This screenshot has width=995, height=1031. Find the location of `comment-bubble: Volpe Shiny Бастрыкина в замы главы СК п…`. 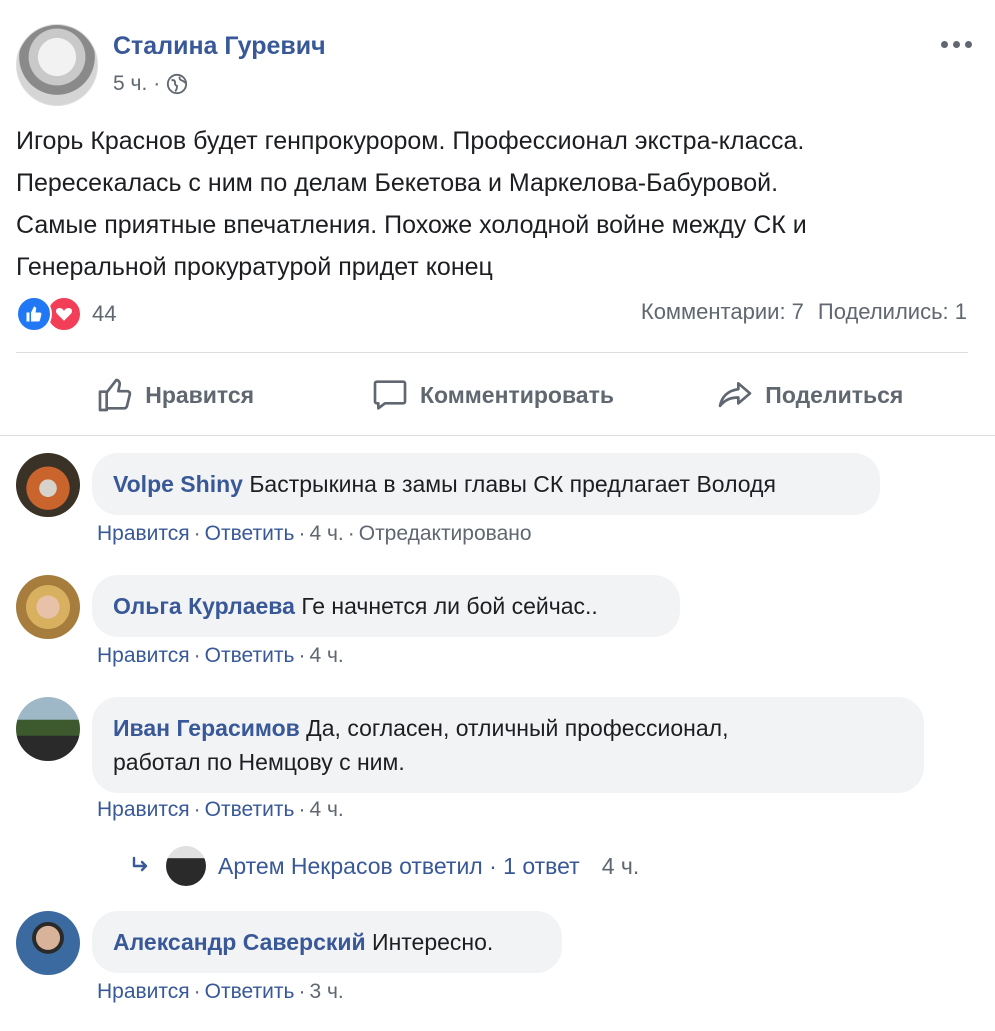

comment-bubble: Volpe Shiny Бастрыкина в замы главы СК п… is located at coordinates (486, 484).